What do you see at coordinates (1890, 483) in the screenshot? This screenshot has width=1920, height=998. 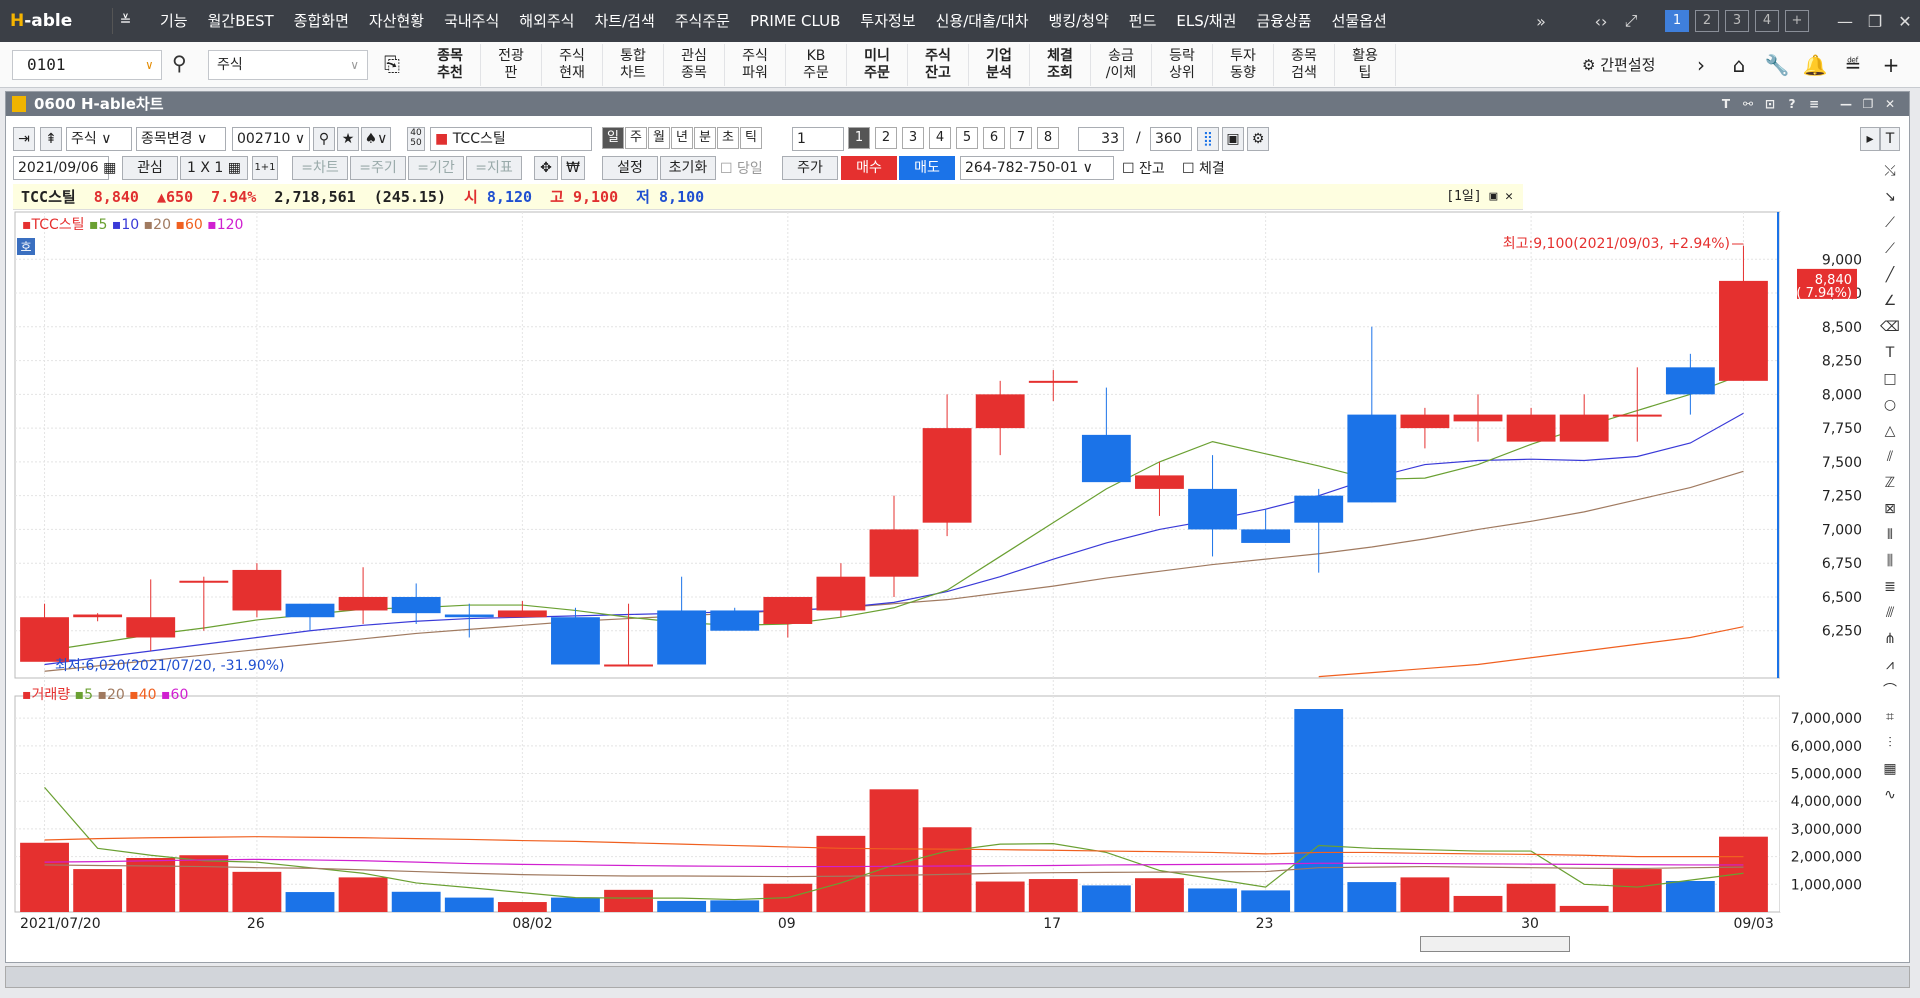 I see `zigzag-tool-icon: ℤ` at bounding box center [1890, 483].